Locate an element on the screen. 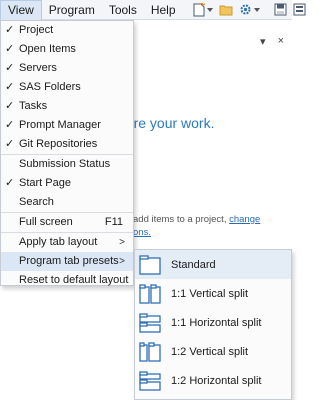 Image resolution: width=320 pixels, height=400 pixels. menu-item-project: ✓ Project is located at coordinates (67, 30).